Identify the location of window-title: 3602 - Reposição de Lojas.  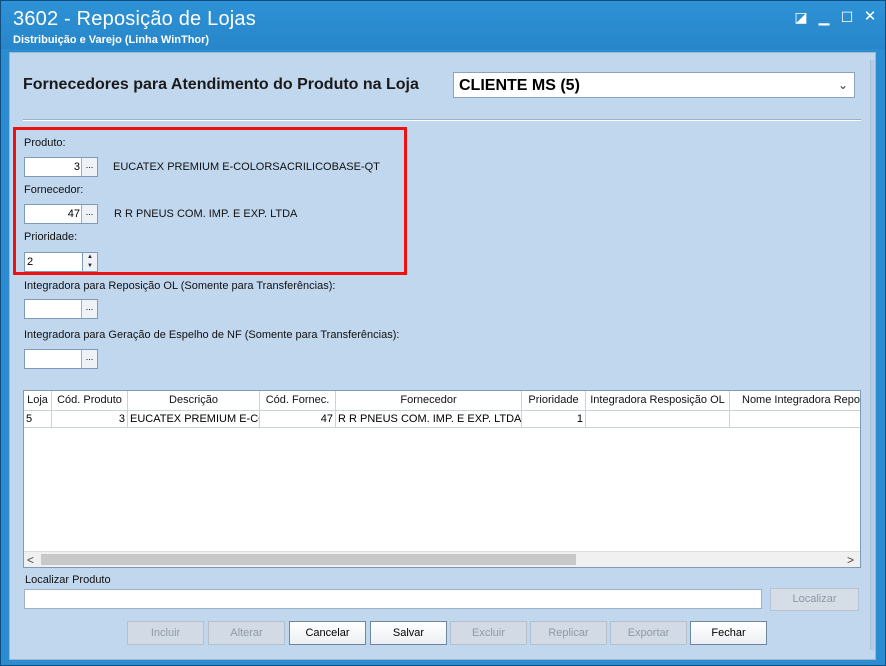
(134, 19).